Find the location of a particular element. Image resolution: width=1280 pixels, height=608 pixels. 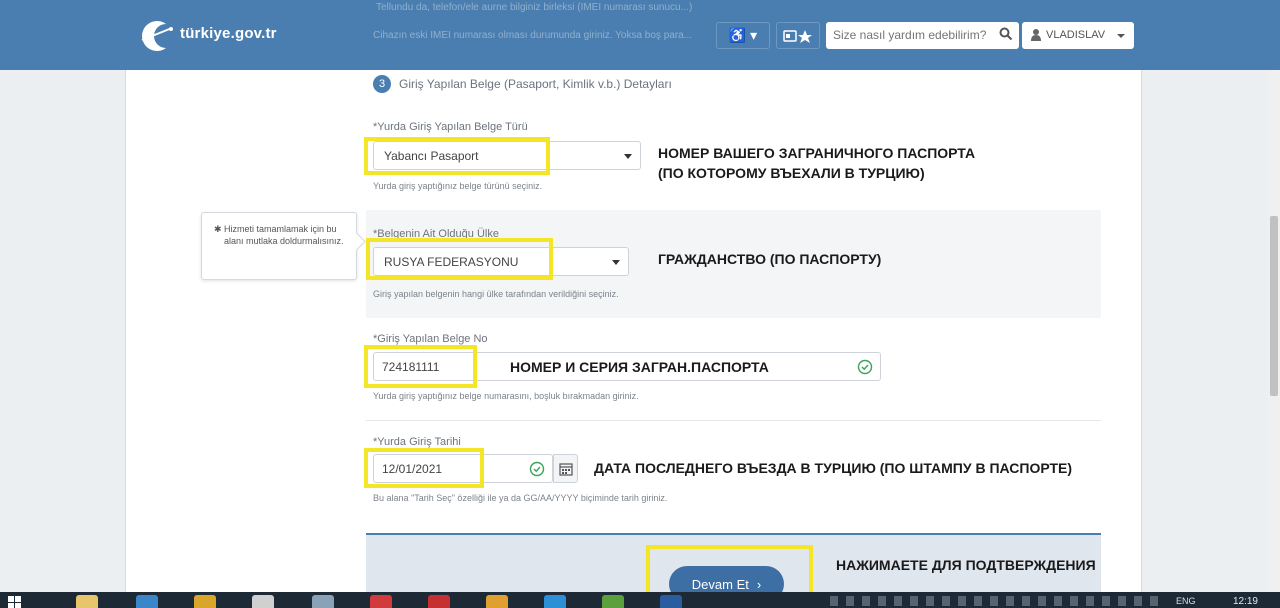

search-input is located at coordinates (913, 35).